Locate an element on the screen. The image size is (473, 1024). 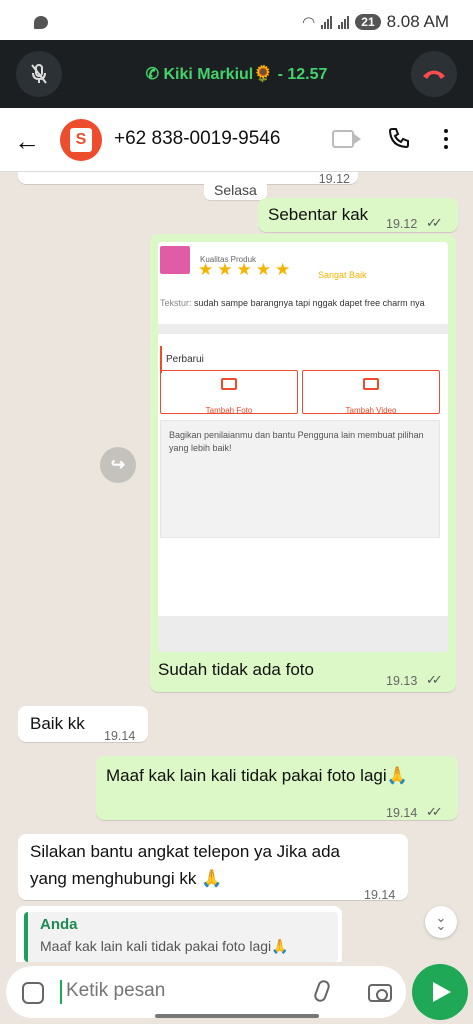
avatar: S is located at coordinates (81, 140).